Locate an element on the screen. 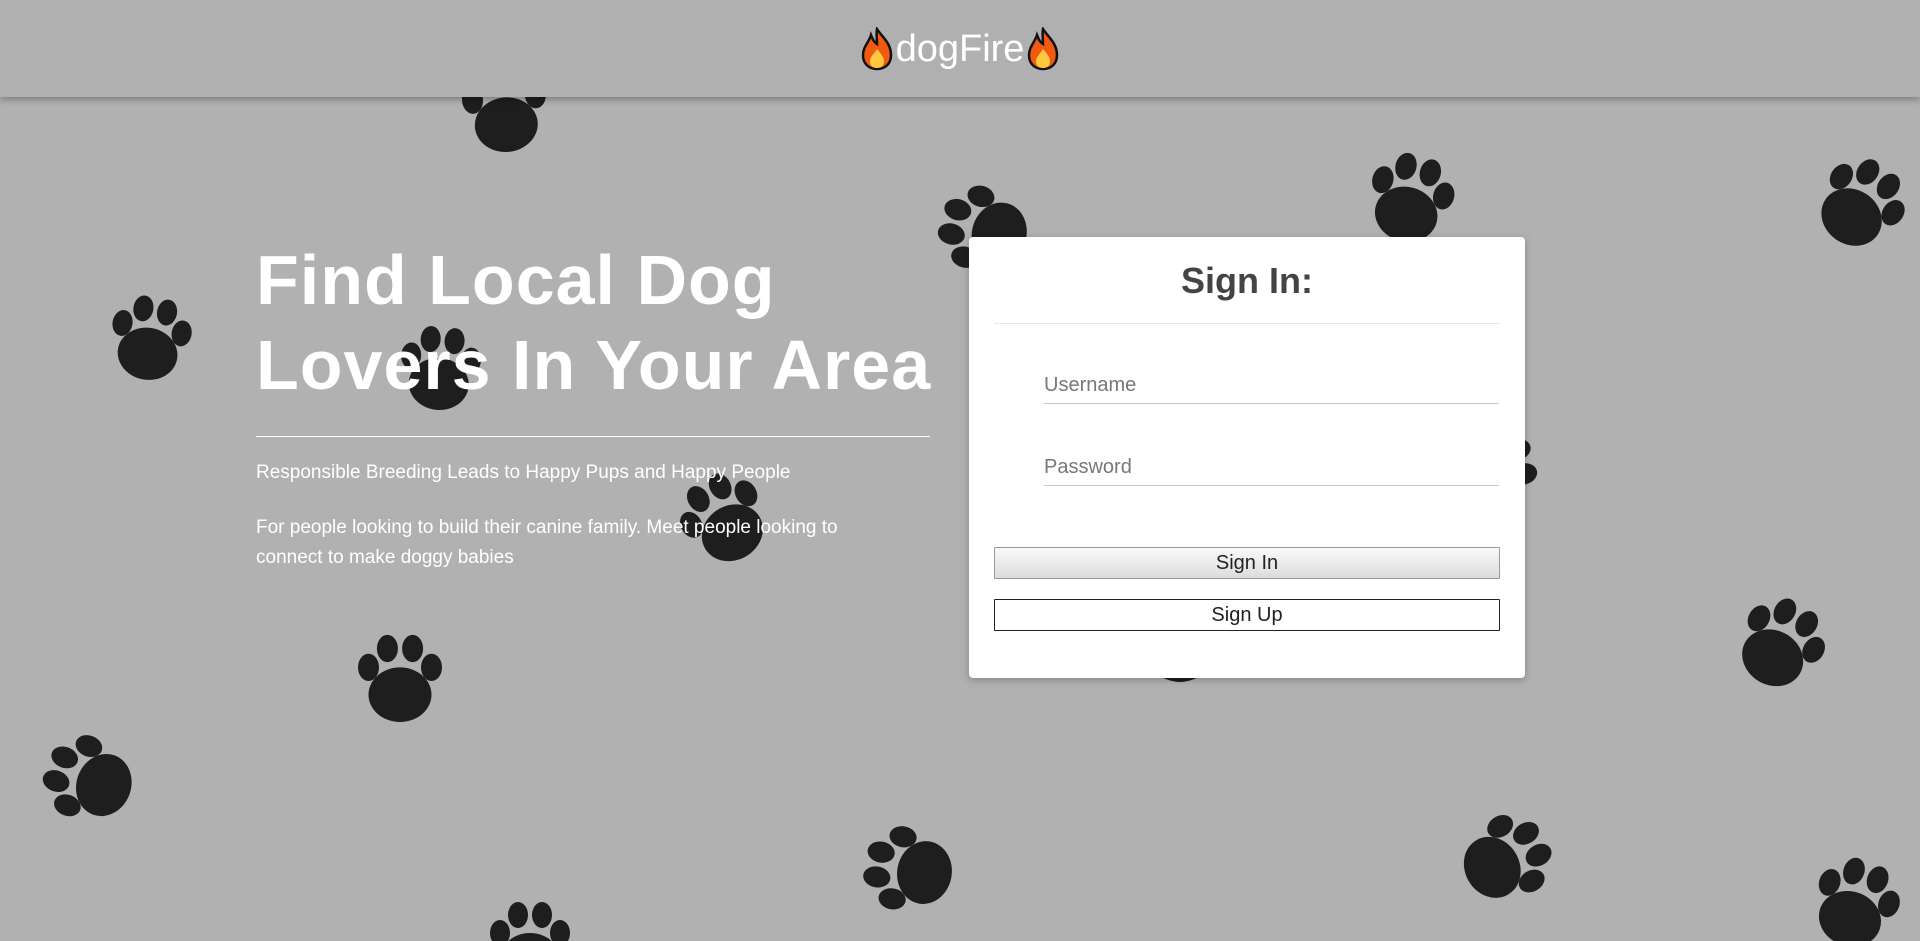 Image resolution: width=1920 pixels, height=941 pixels. sign-in-title: Sign In: is located at coordinates (1247, 280).